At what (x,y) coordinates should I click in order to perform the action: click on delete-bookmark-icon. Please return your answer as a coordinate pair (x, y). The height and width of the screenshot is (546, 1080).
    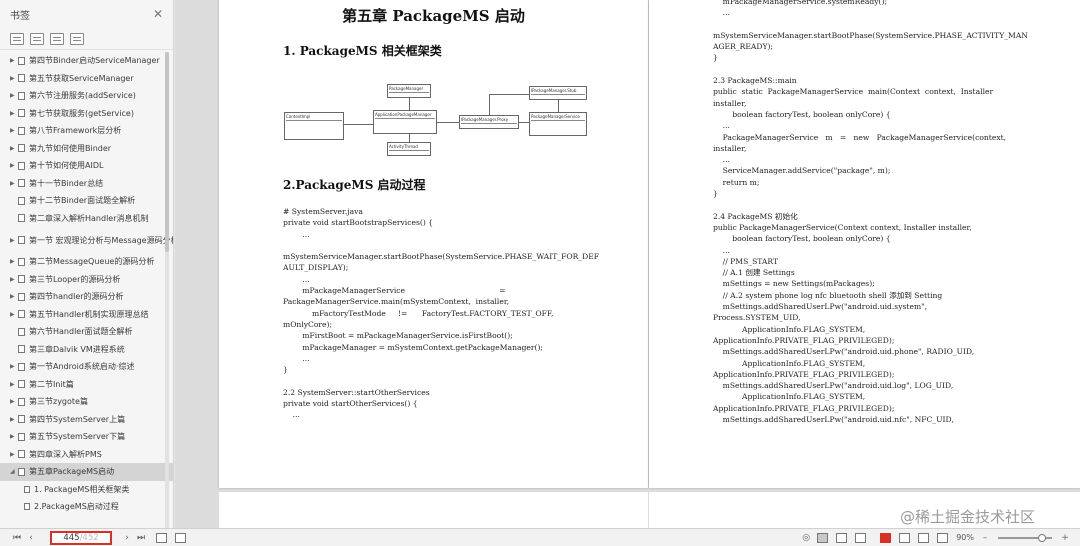
    Looking at the image, I should click on (77, 38).